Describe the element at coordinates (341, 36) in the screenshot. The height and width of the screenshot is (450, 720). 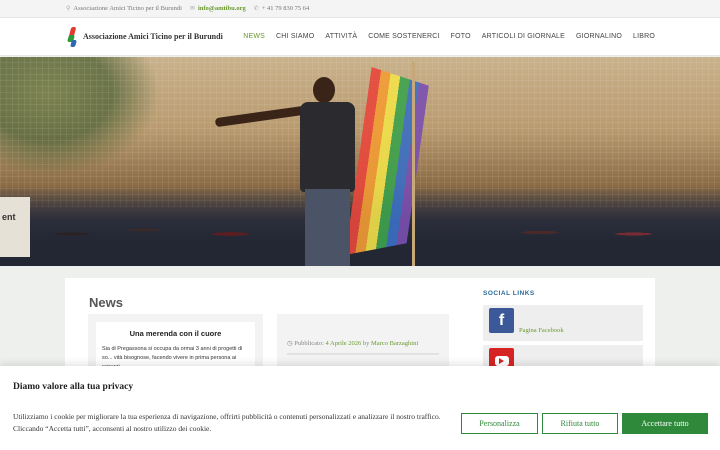
I see `nav-attivita: ATTIVITÀ` at that location.